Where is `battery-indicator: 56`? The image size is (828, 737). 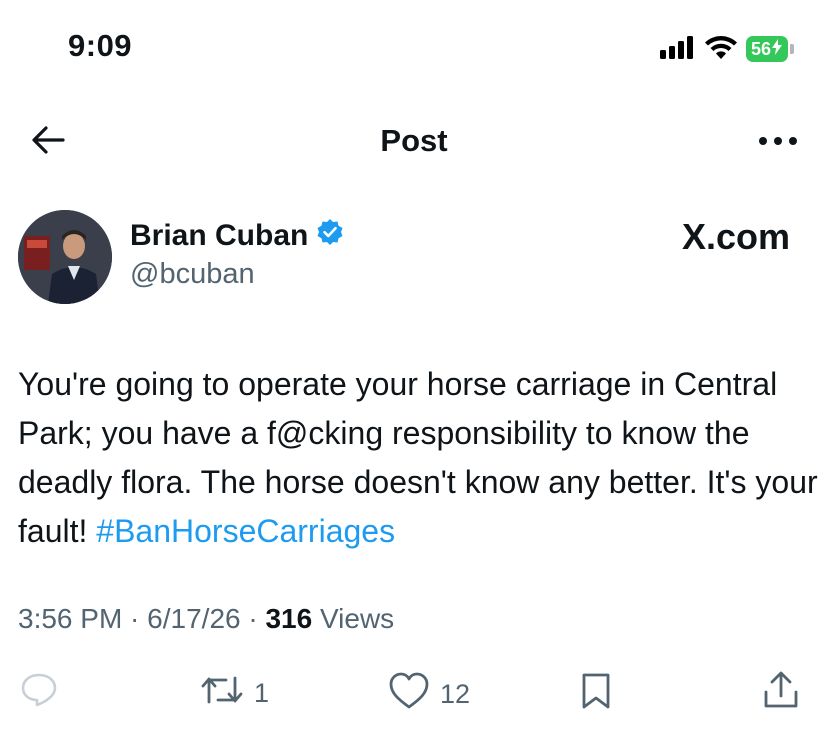
battery-indicator: 56 is located at coordinates (766, 49).